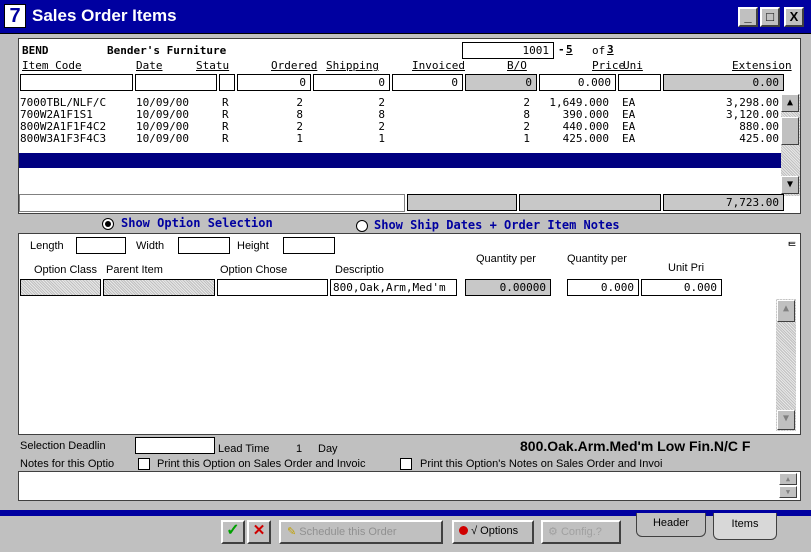 The height and width of the screenshot is (552, 811). Describe the element at coordinates (790, 103) in the screenshot. I see `grid-scroll-up: ▲` at that location.